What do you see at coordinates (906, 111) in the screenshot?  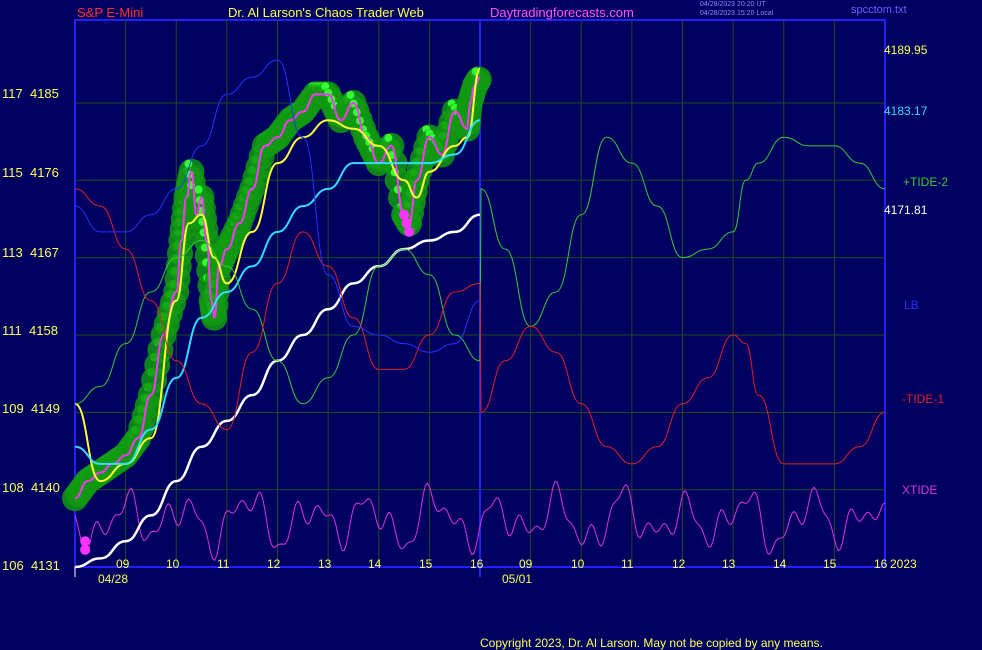 I see `mid-ma-value-label: 4183.17` at bounding box center [906, 111].